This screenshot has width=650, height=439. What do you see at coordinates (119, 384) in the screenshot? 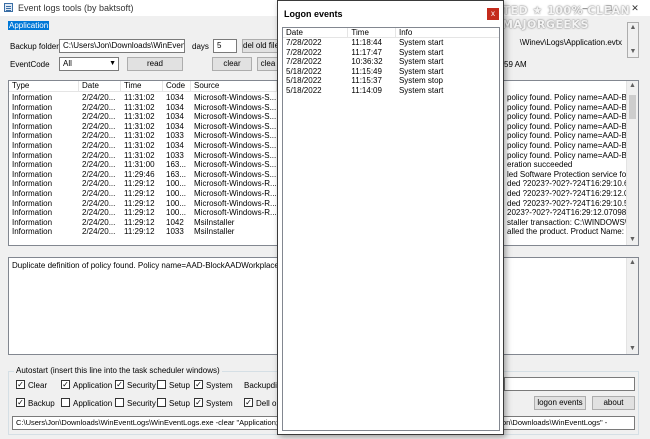
I see `row1-checkbox-2: ✓` at bounding box center [119, 384].